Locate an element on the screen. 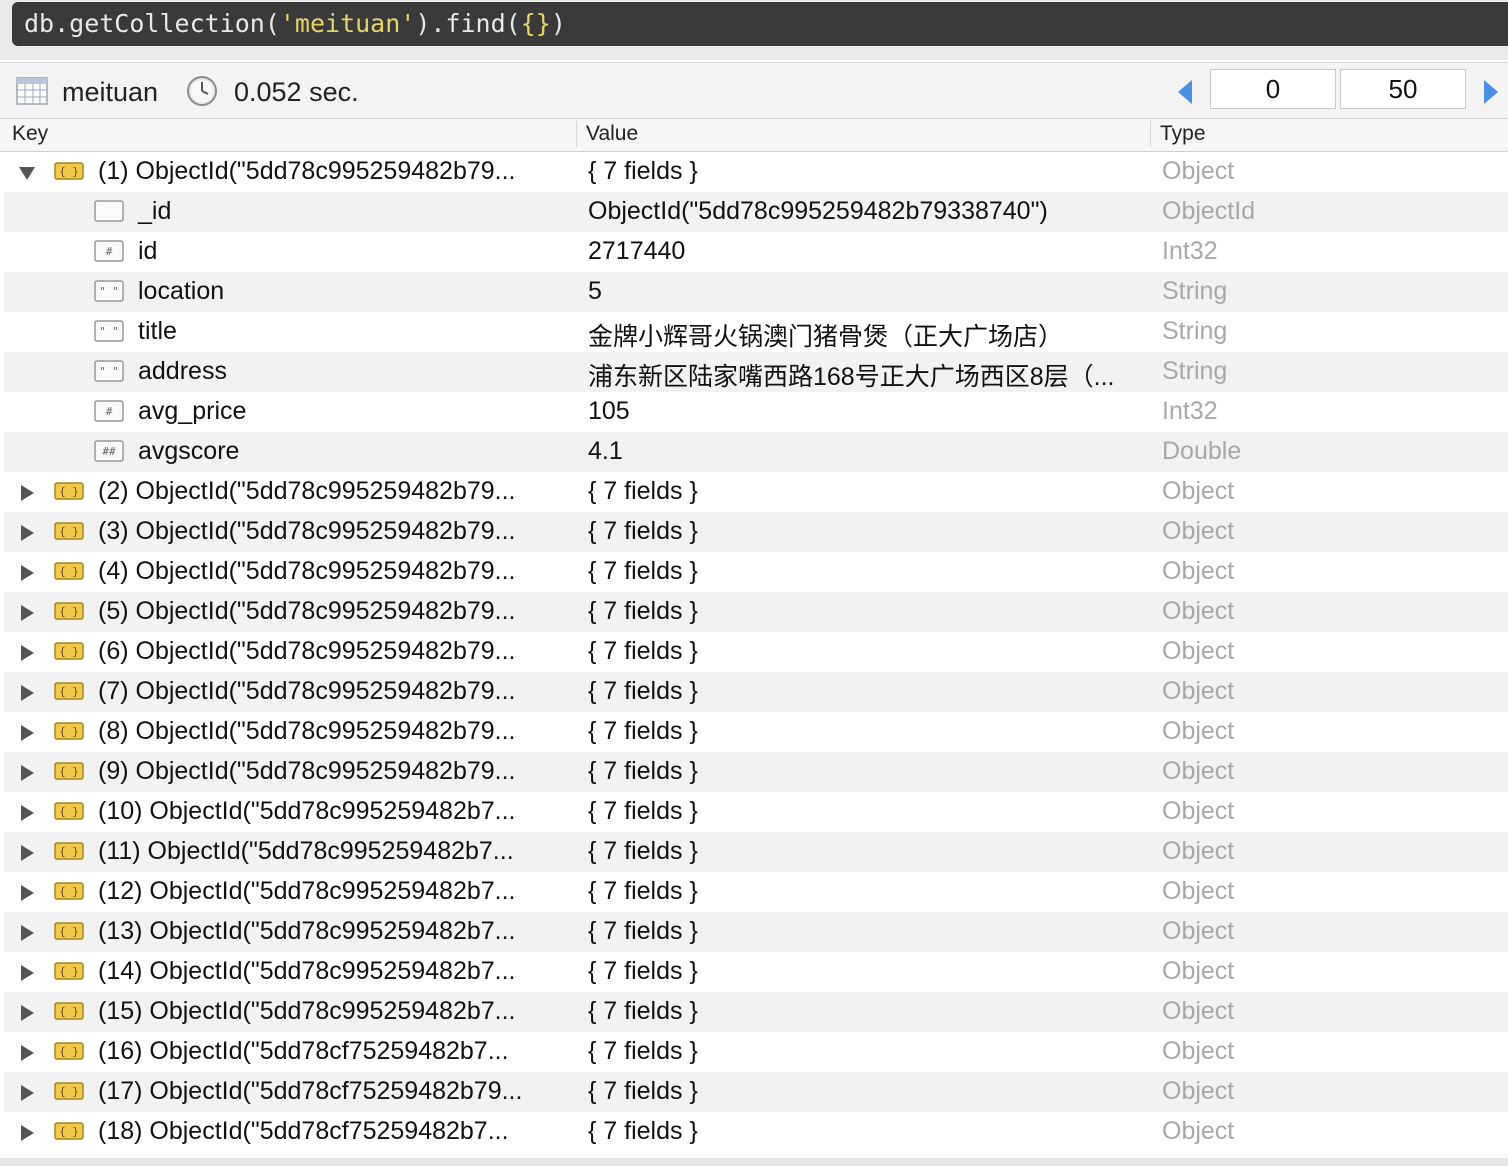  query-editor: db.getCollection('meituan').find({}) is located at coordinates (760, 24).